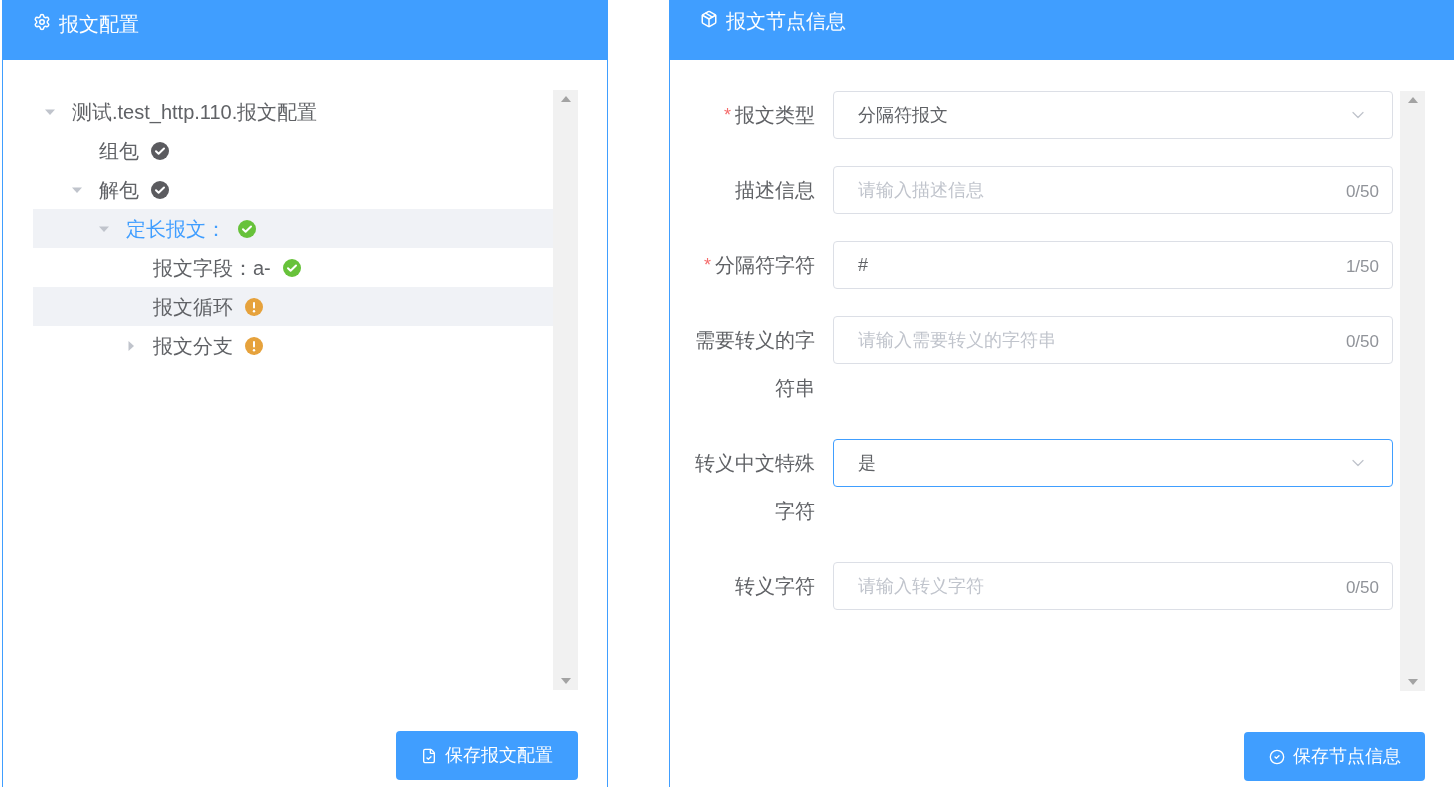 The height and width of the screenshot is (787, 1454). What do you see at coordinates (775, 115) in the screenshot?
I see `field-label: 报文类型` at bounding box center [775, 115].